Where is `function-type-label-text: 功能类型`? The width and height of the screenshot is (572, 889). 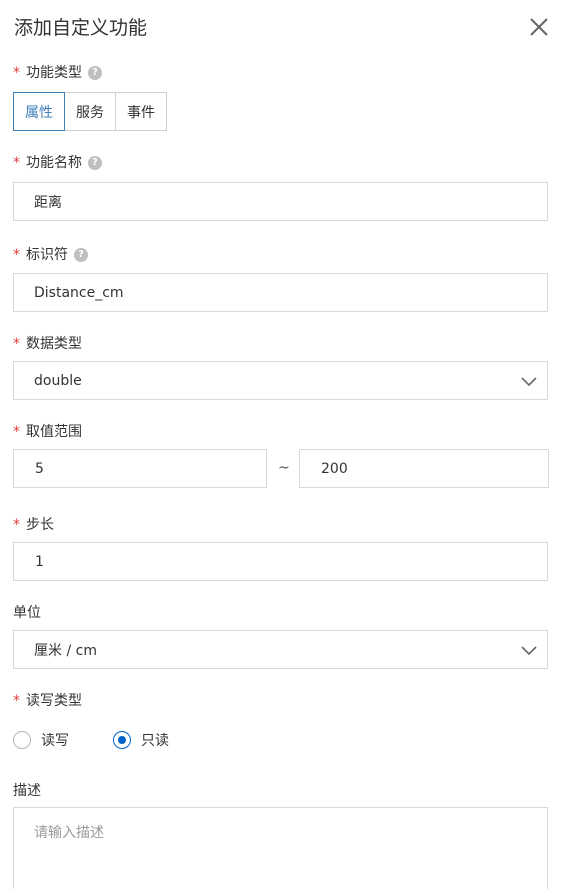 function-type-label-text: 功能类型 is located at coordinates (54, 73).